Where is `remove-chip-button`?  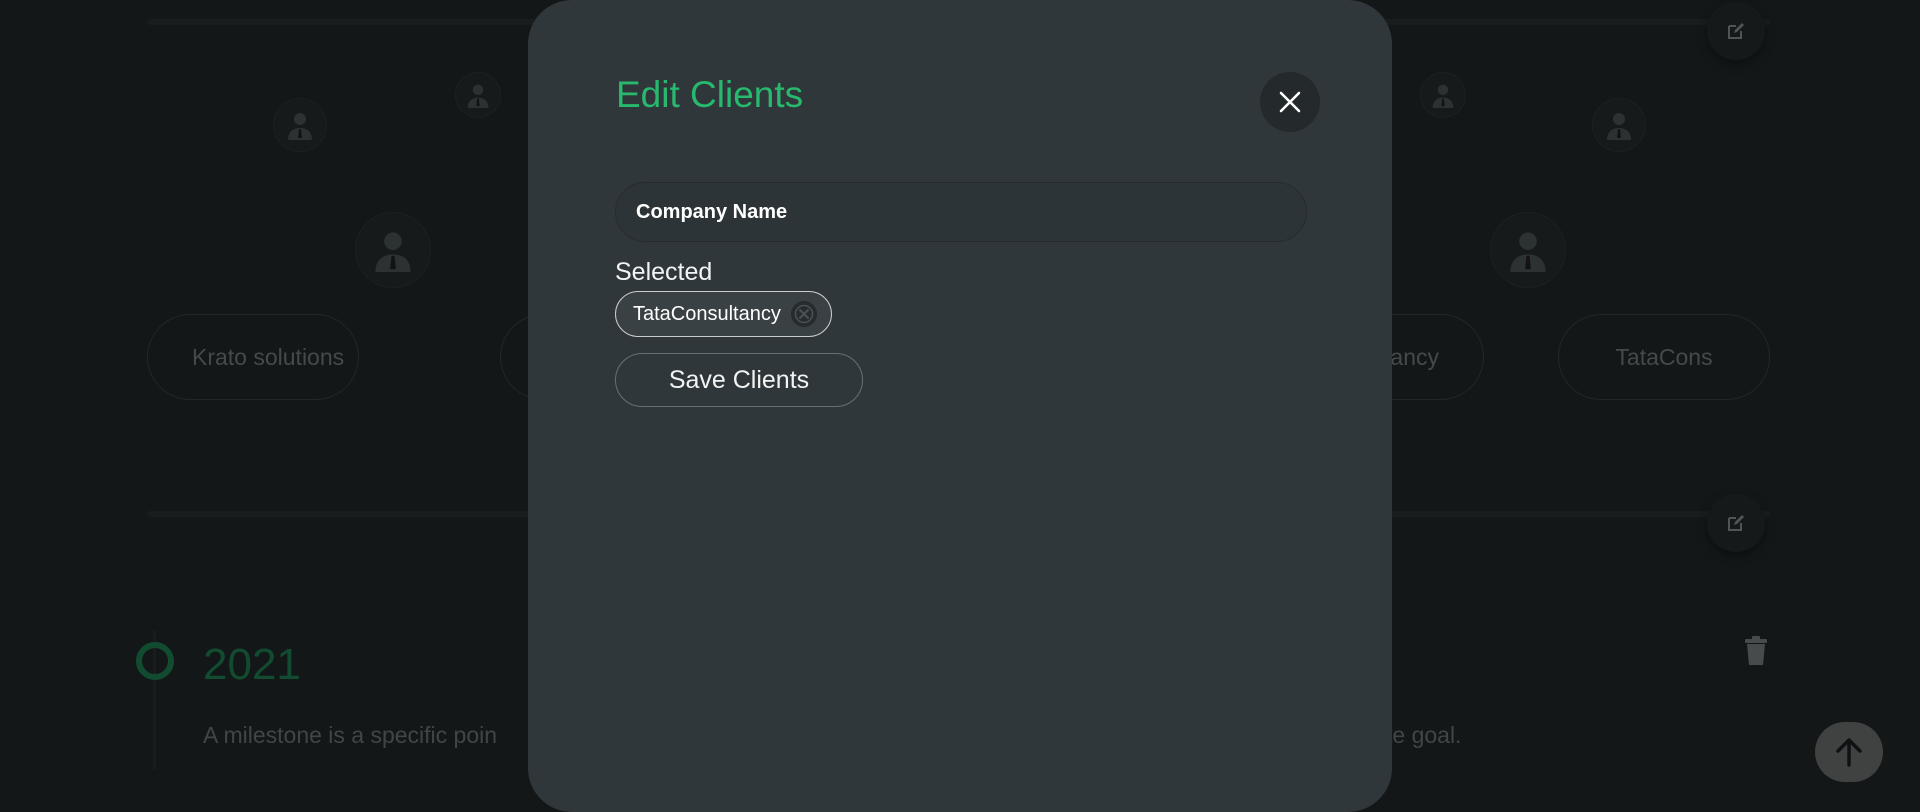
remove-chip-button is located at coordinates (803, 314).